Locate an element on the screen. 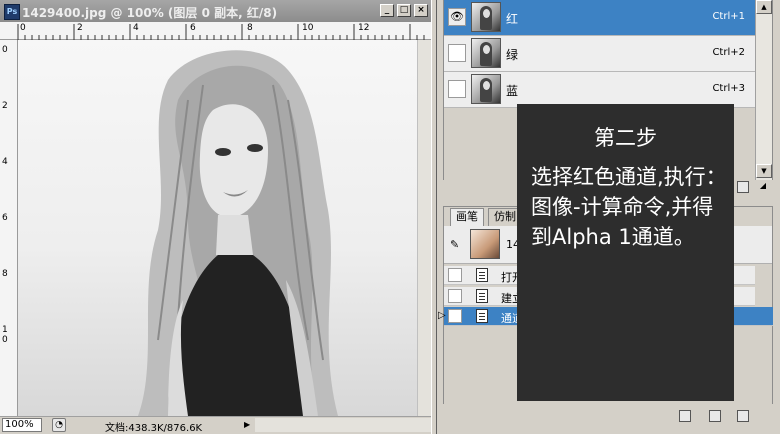  ruler-top-label: 2 is located at coordinates (80, 28).